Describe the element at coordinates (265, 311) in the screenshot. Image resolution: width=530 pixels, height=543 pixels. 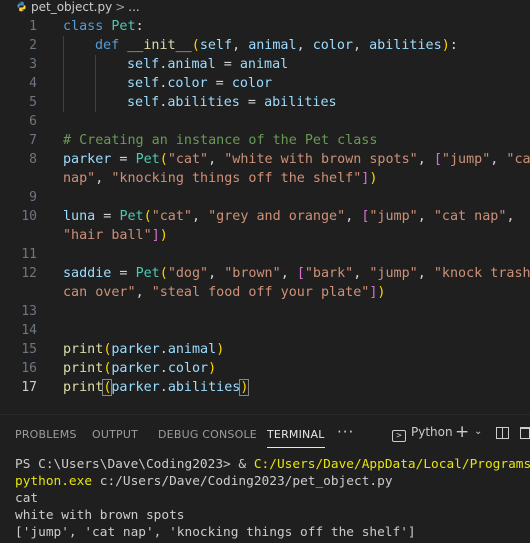
I see `code-line: 13` at that location.